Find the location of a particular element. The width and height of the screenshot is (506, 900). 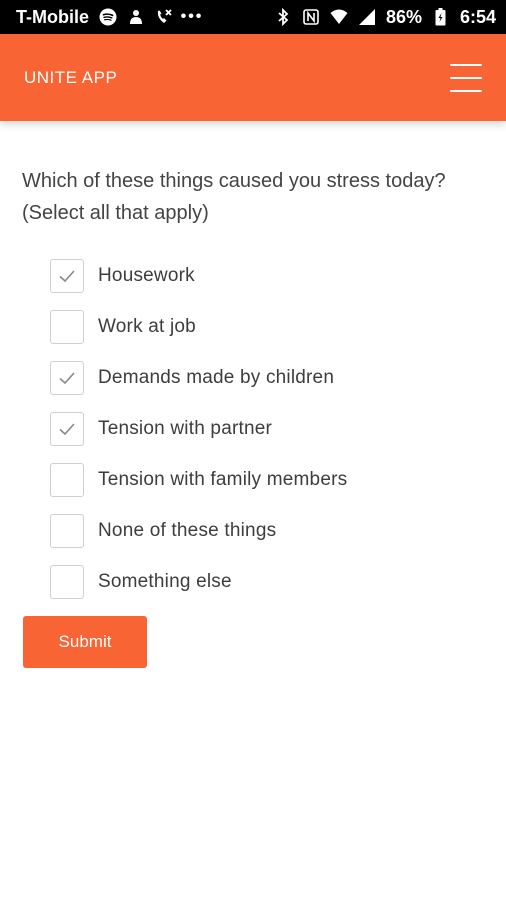

spotify-icon is located at coordinates (108, 17).